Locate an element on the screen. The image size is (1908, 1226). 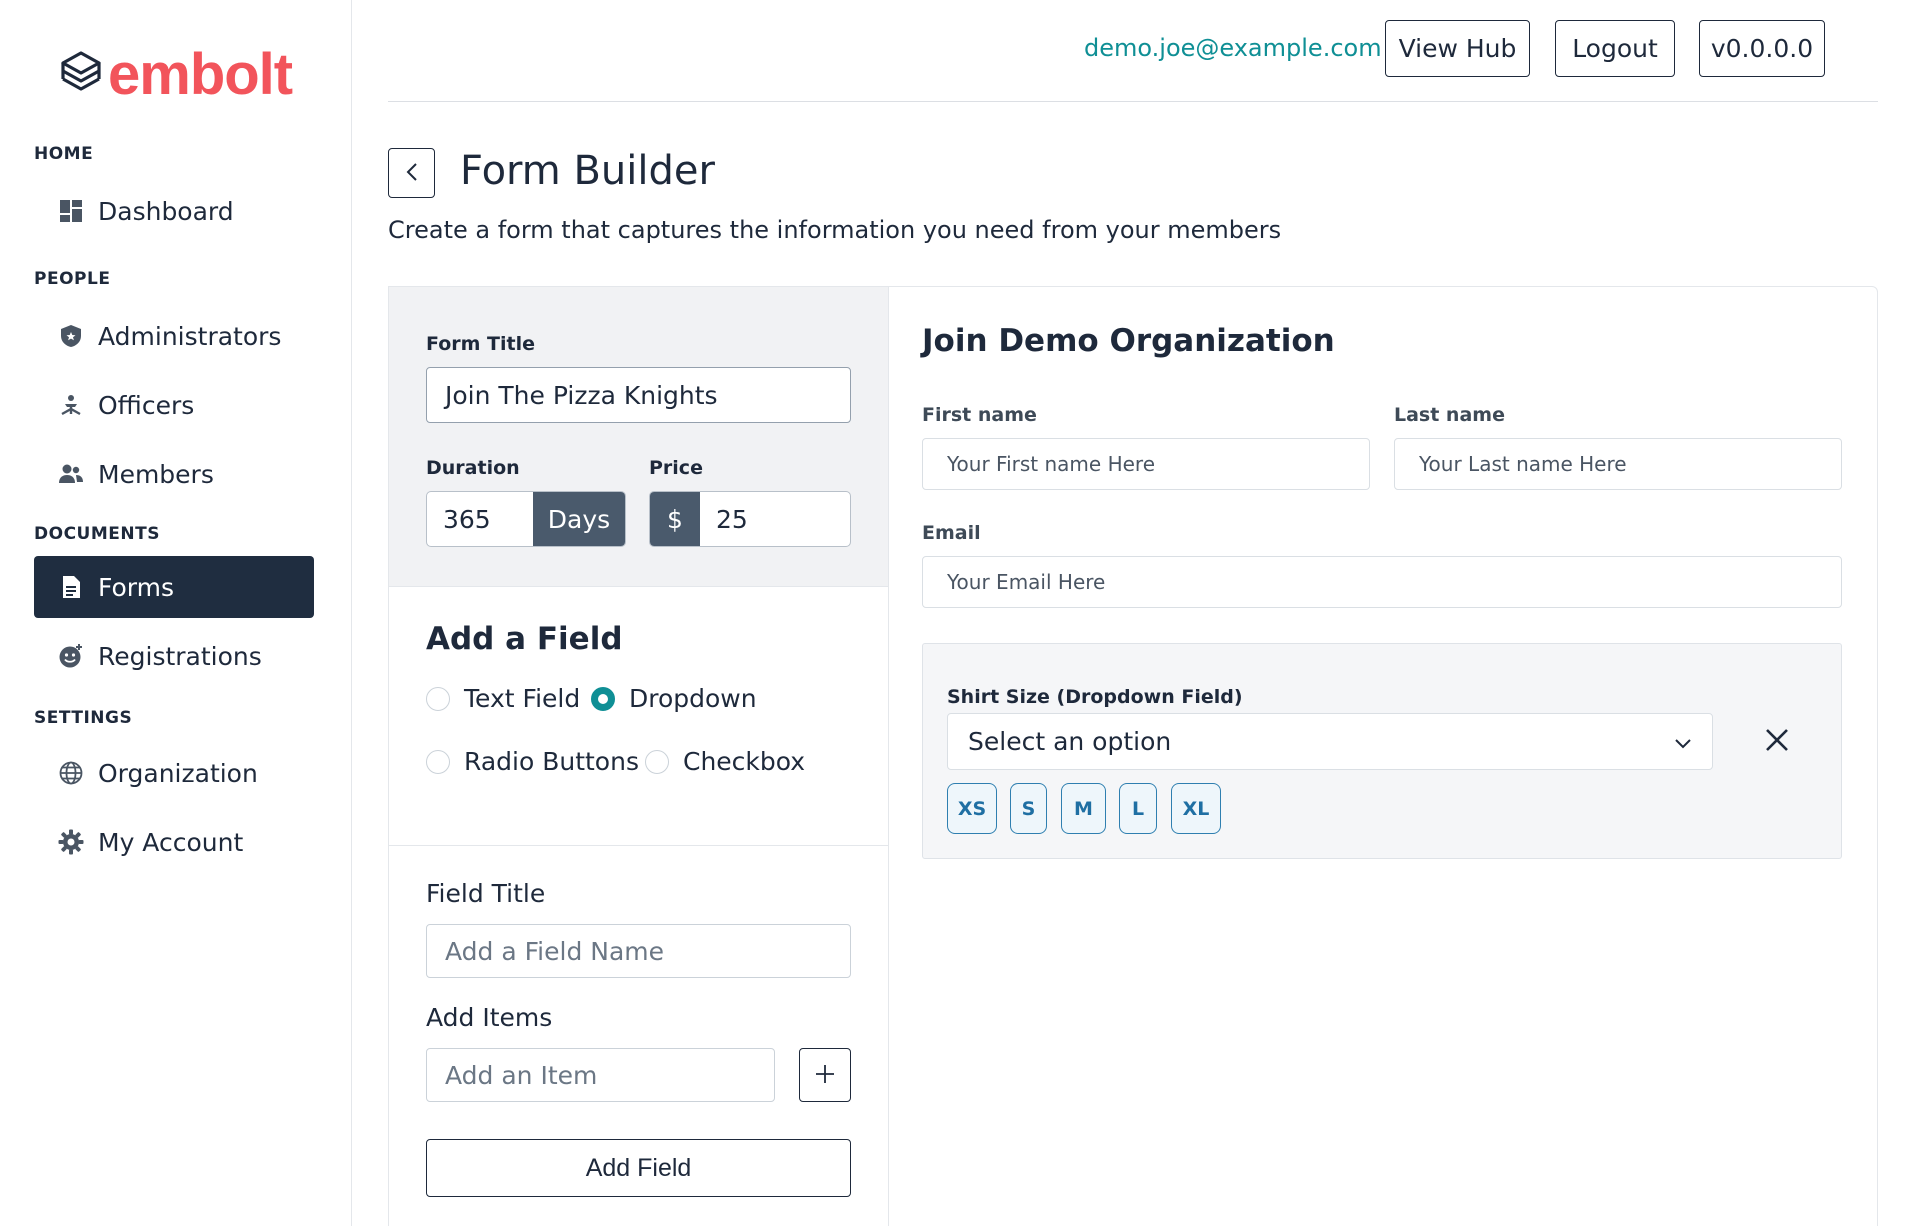
chevron-left-icon is located at coordinates (412, 173).